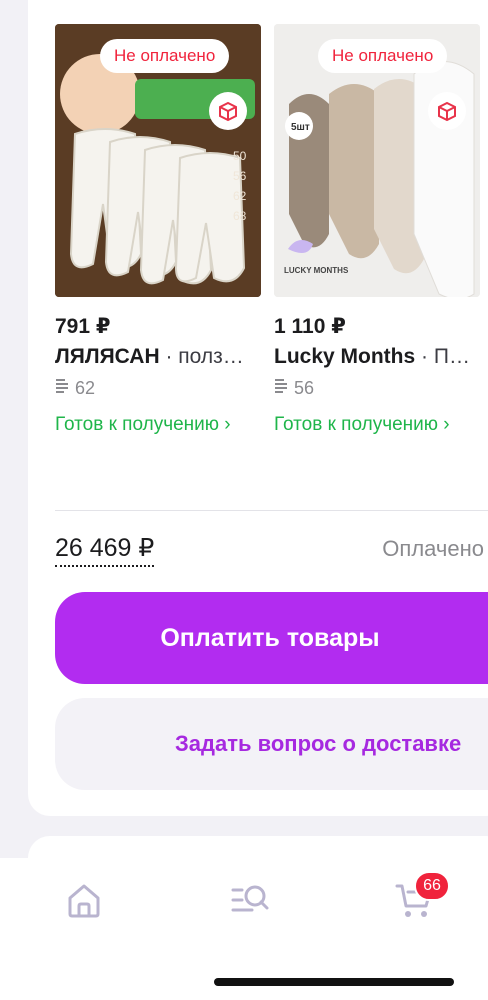  Describe the element at coordinates (240, 176) in the screenshot. I see `svg-text: 56` at that location.